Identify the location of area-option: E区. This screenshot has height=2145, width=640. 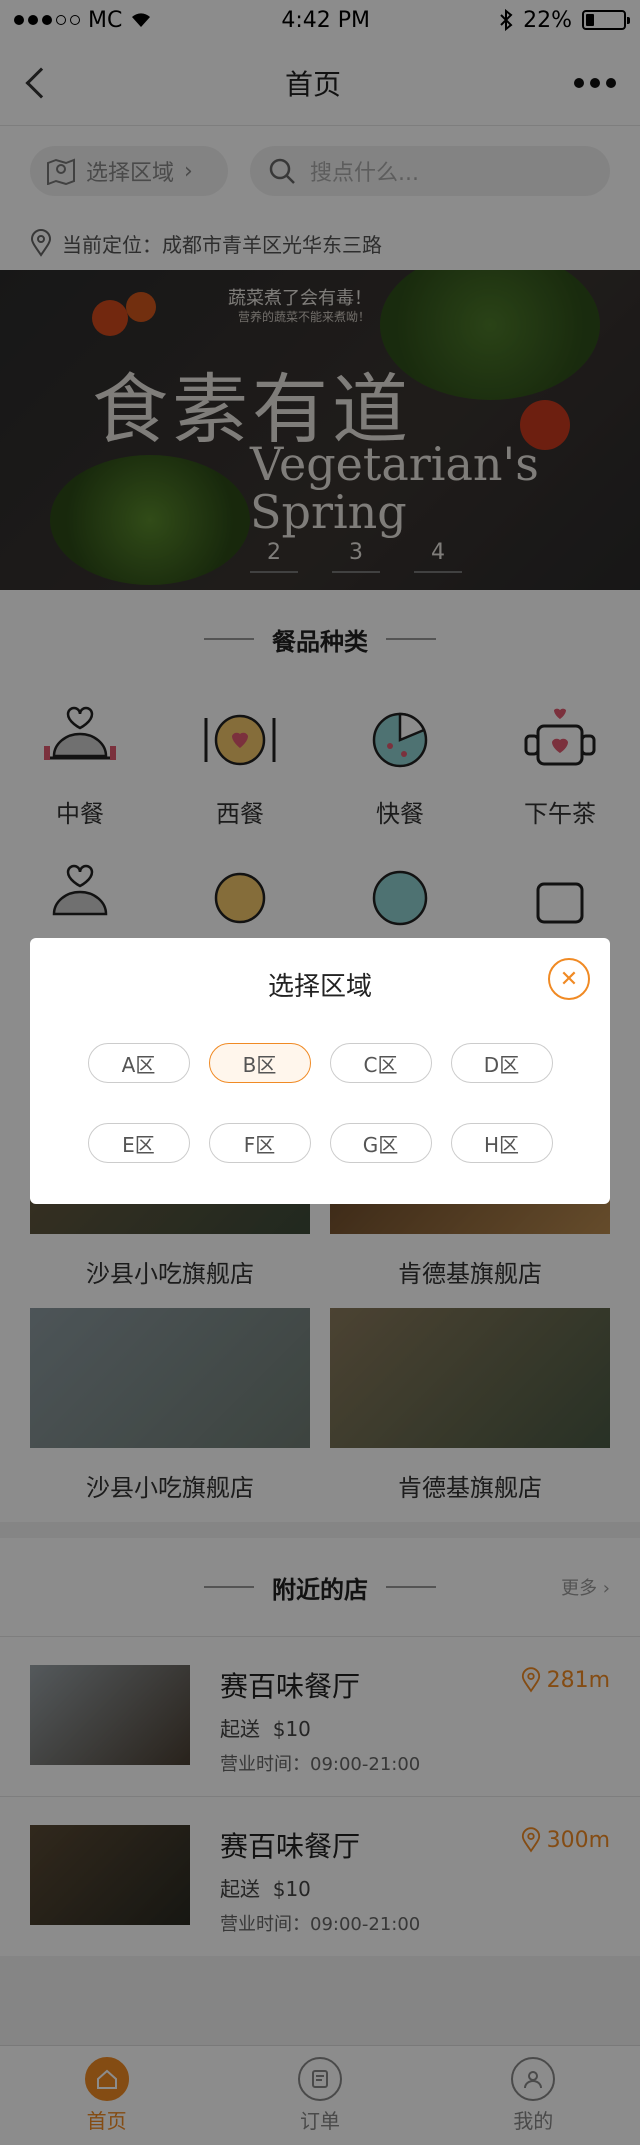
(138, 1143).